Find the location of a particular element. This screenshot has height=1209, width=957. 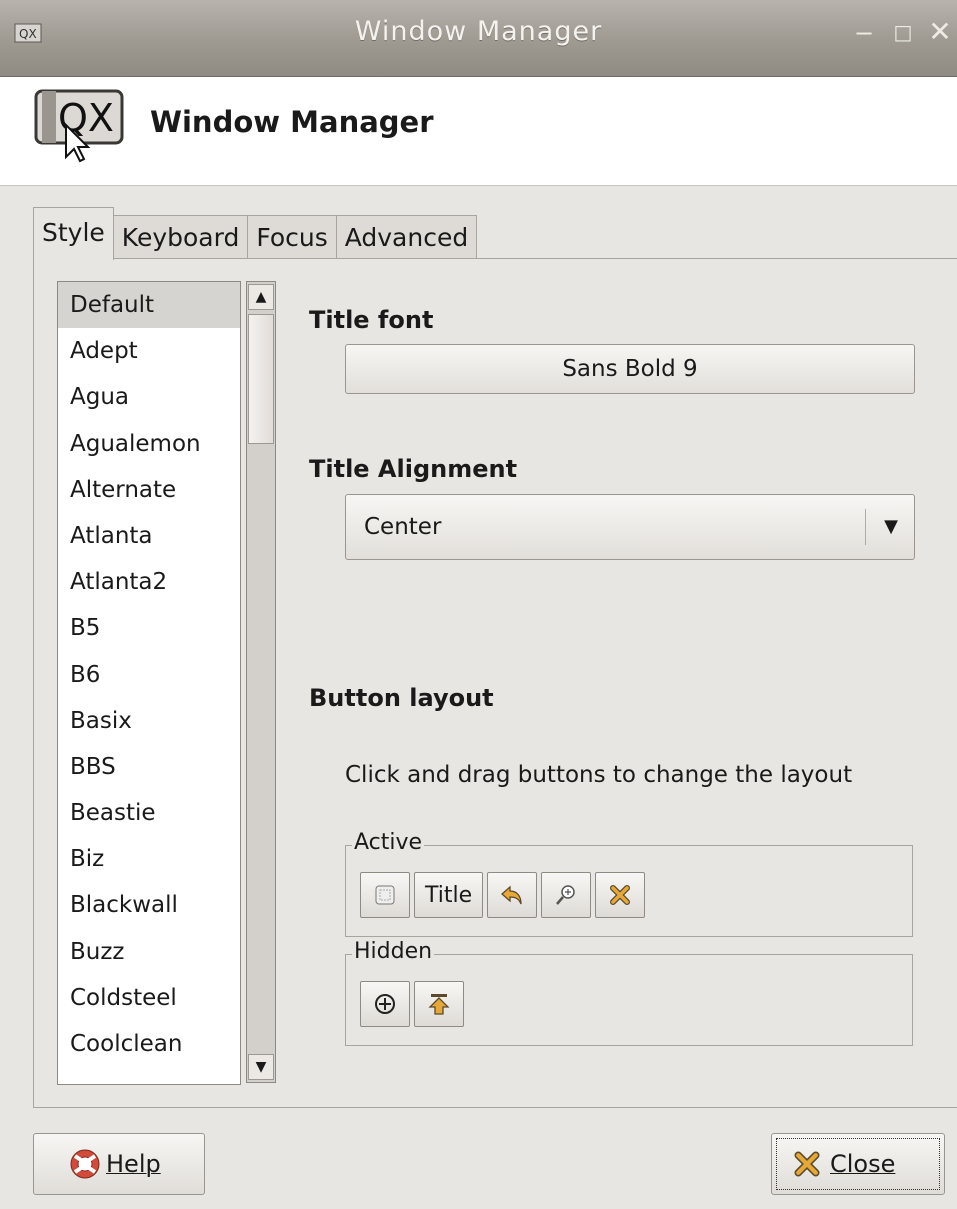

minimize-icon: ‒ is located at coordinates (864, 32).